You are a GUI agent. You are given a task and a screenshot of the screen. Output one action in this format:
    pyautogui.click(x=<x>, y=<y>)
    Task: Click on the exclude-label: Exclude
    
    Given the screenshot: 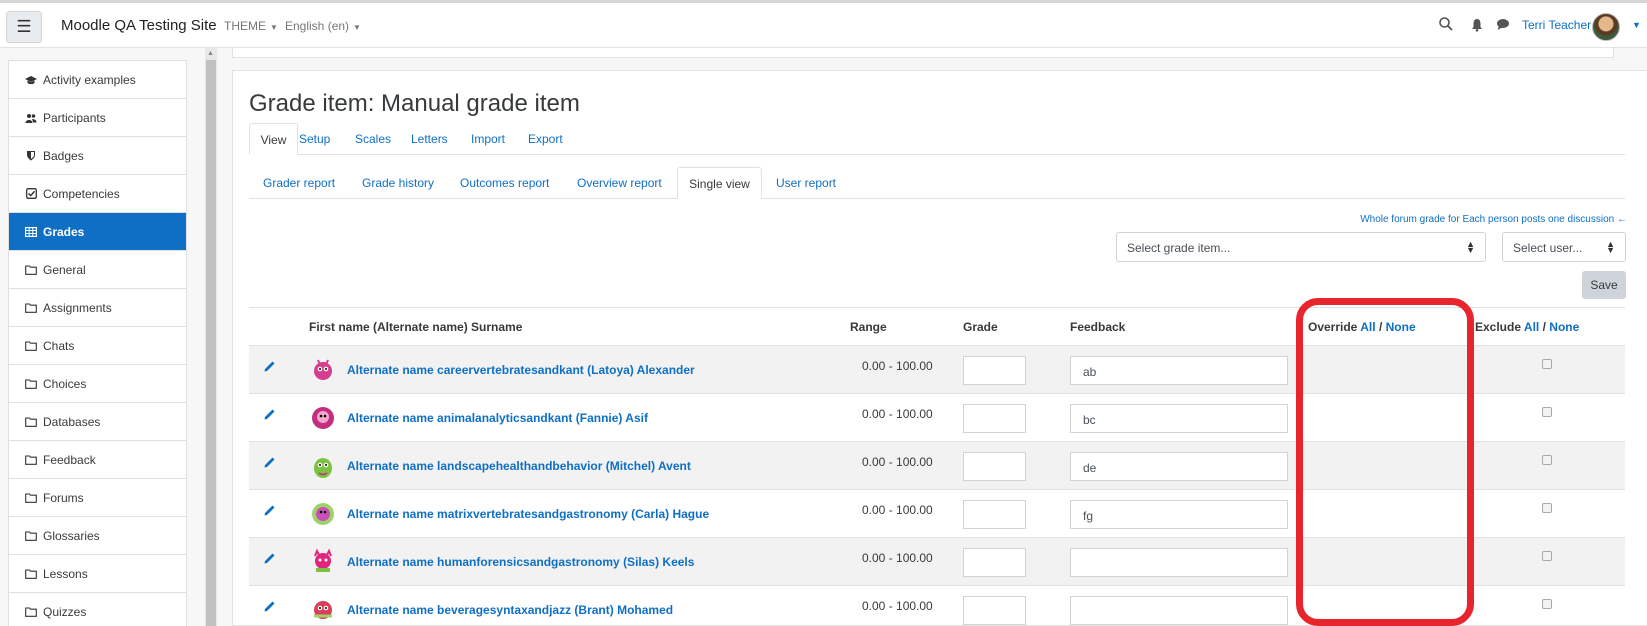 What is the action you would take?
    pyautogui.click(x=1498, y=327)
    